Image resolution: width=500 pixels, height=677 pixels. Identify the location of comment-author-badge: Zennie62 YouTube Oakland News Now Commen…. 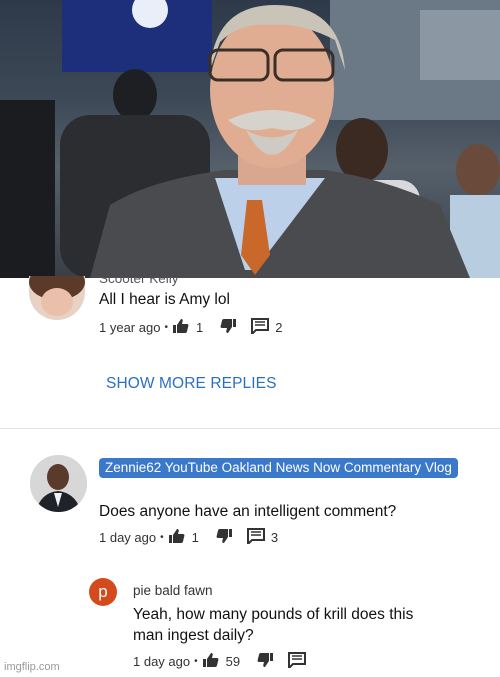
(278, 468).